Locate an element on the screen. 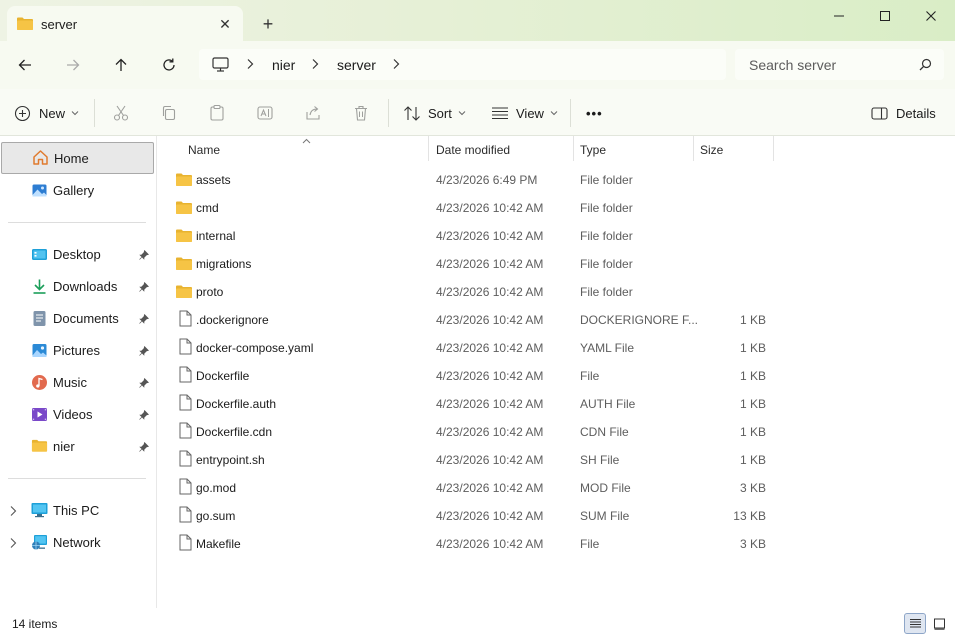 The height and width of the screenshot is (637, 955). videos-icon is located at coordinates (39, 414).